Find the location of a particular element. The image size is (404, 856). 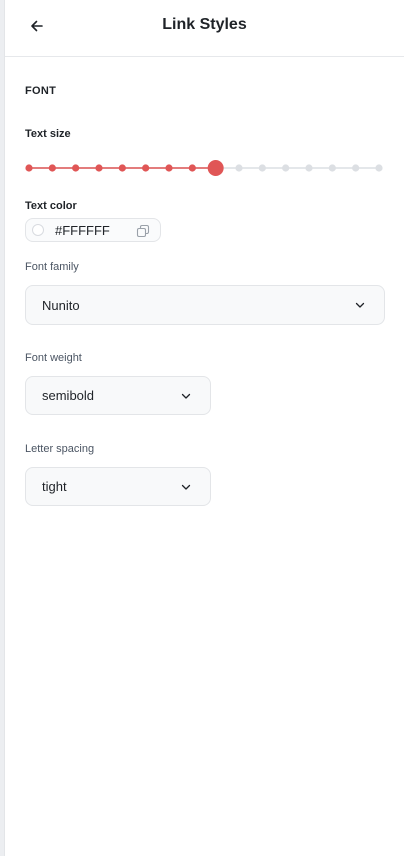

font-weight-label: Font weight is located at coordinates (53, 358).